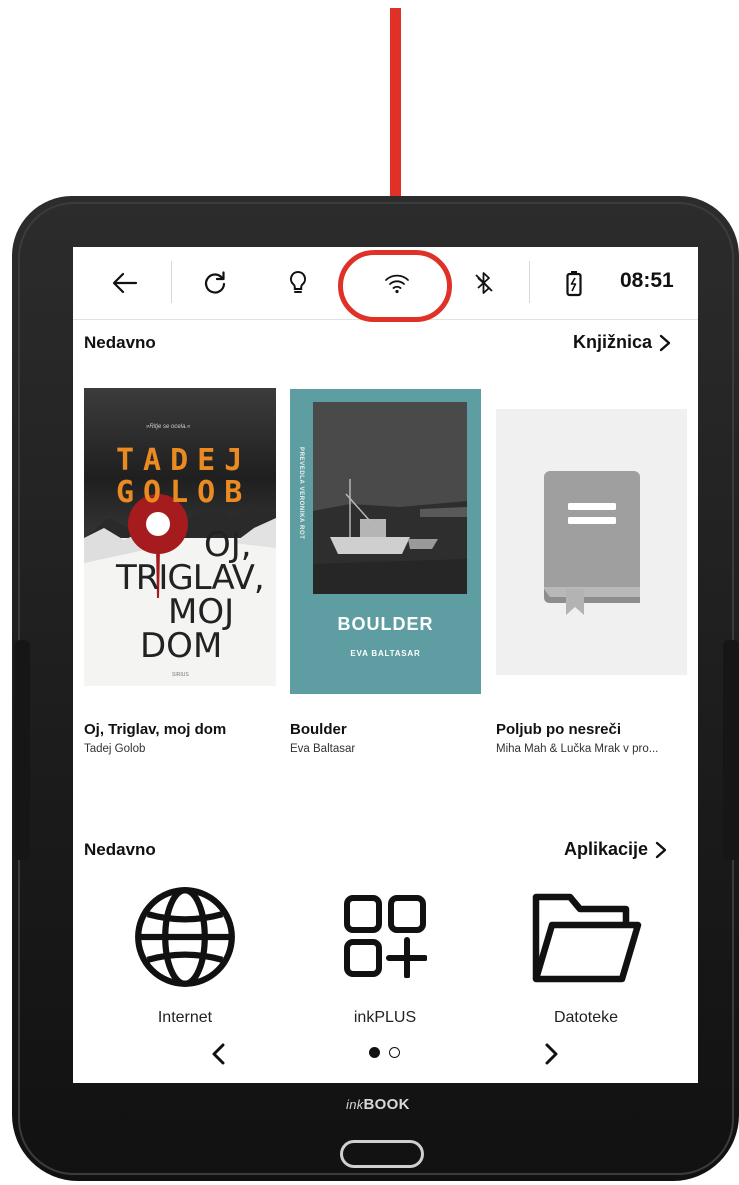  I want to click on book-author: Eva Baltasar, so click(323, 749).